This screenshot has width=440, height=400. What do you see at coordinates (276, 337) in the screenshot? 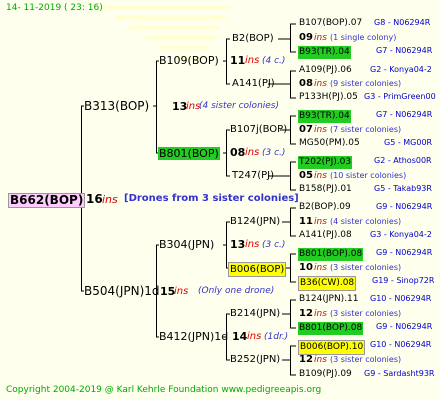
I see `gen2-note: (1dr.)` at bounding box center [276, 337].